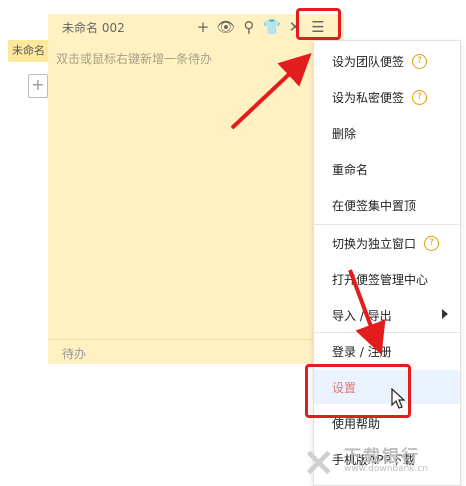 The image size is (466, 486). I want to click on mouse-cursor-icon, so click(398, 398).